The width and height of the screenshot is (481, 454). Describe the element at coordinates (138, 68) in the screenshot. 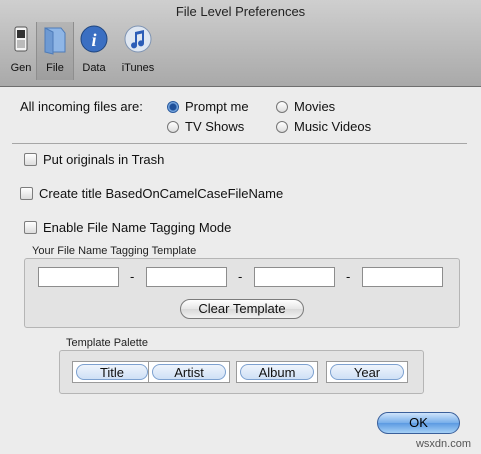

I see `toolbar-itunes-label: iTunes` at that location.